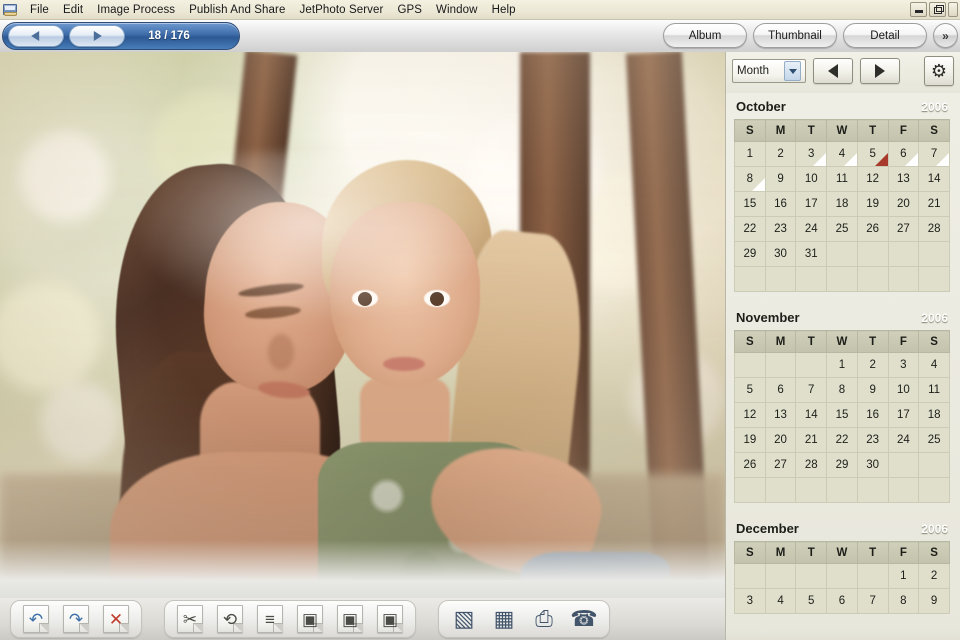 The image size is (960, 640). Describe the element at coordinates (780, 440) in the screenshot. I see `calendar-day-cell: 20` at that location.